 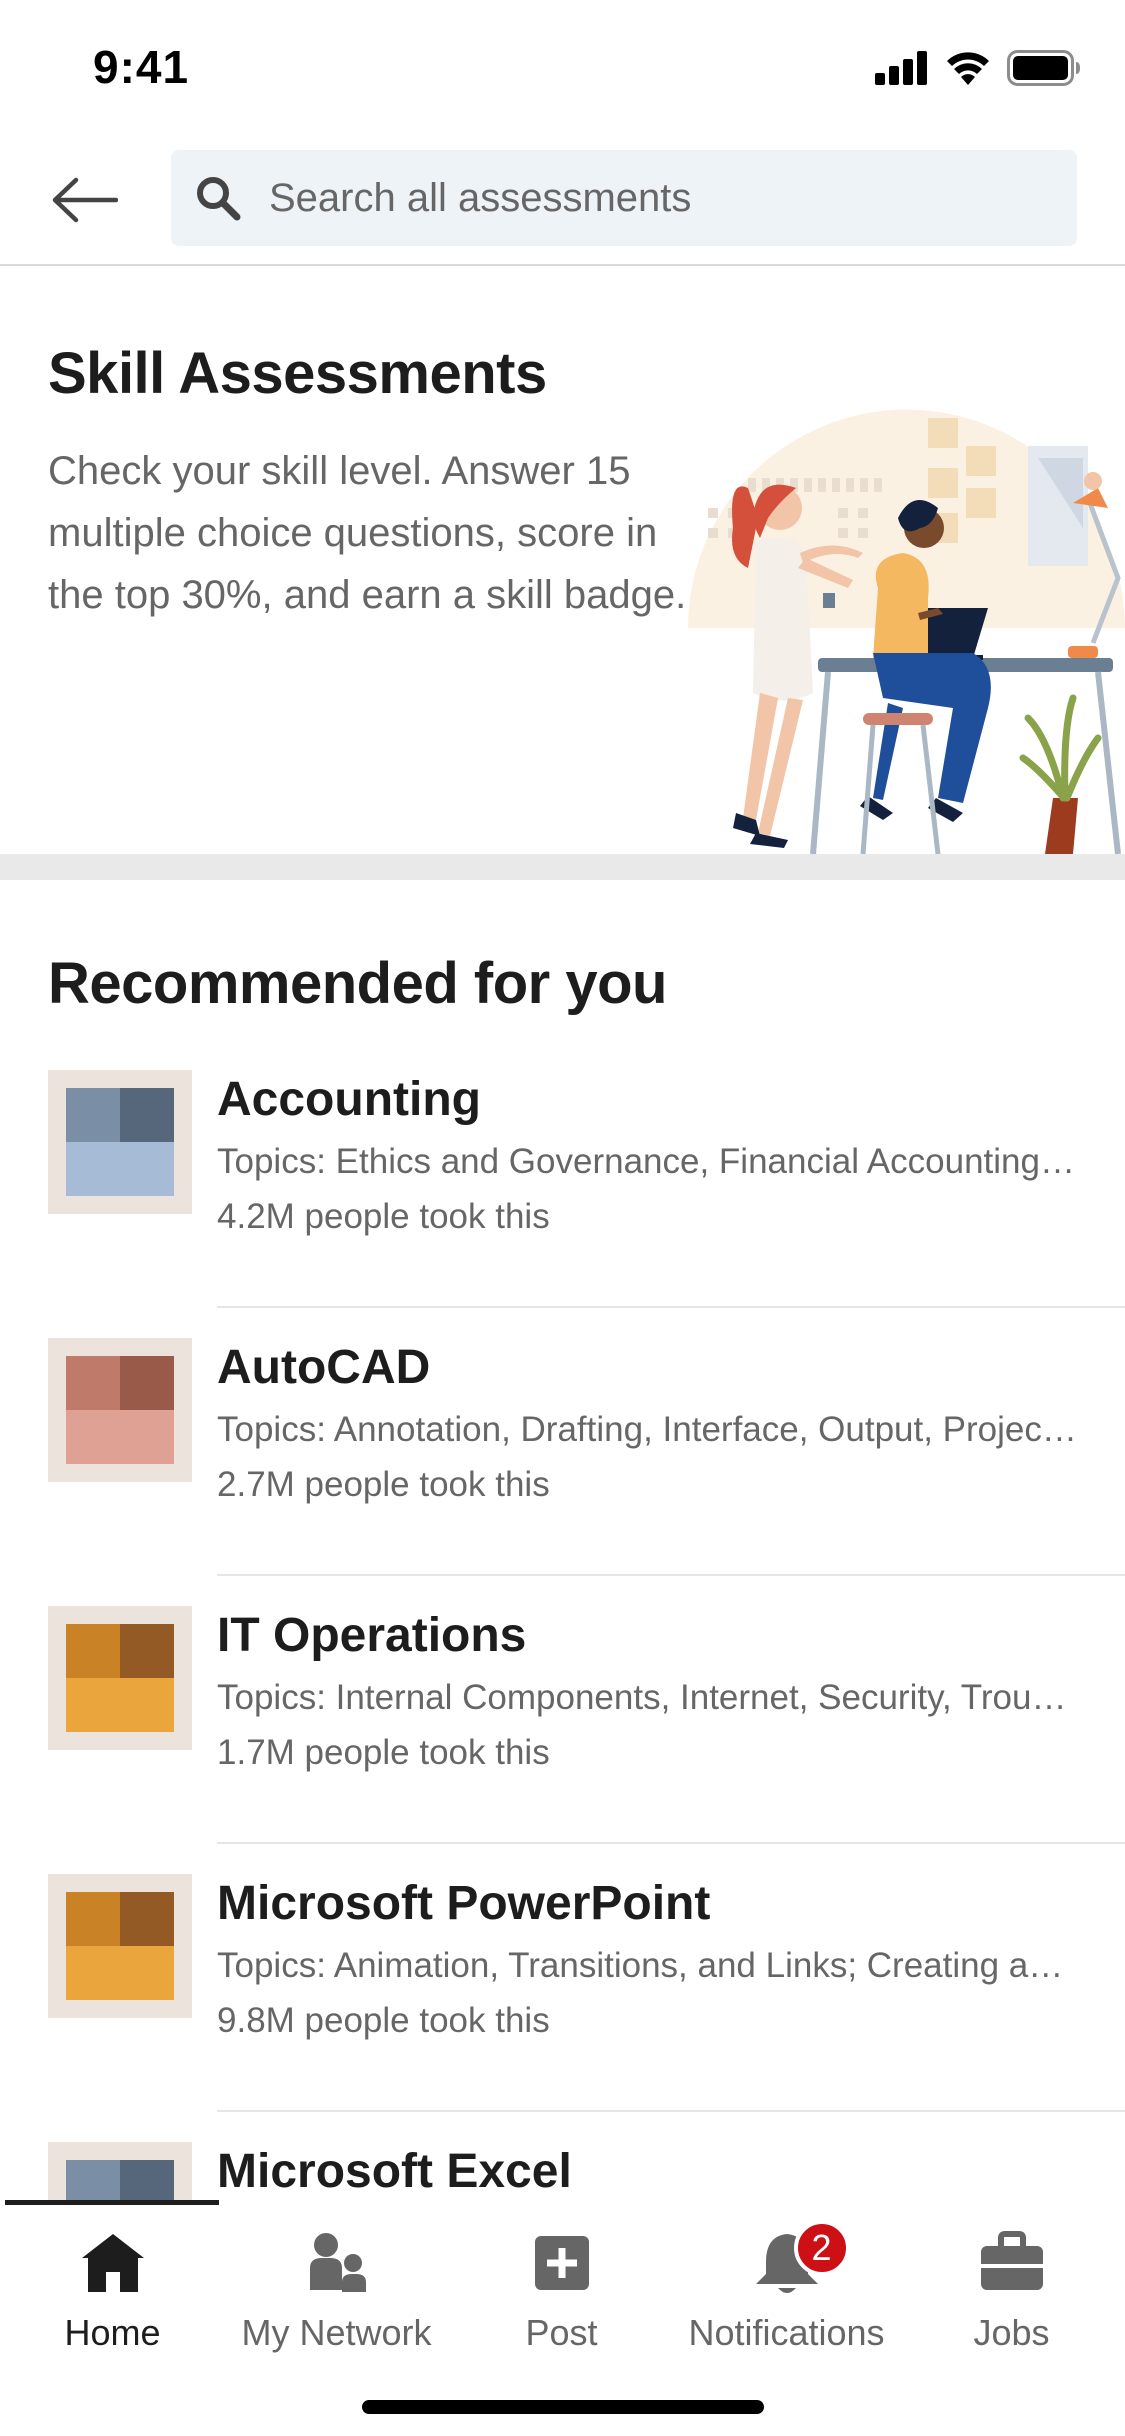 What do you see at coordinates (383, 1752) in the screenshot?
I see `assessment-count: 1.7M people took this` at bounding box center [383, 1752].